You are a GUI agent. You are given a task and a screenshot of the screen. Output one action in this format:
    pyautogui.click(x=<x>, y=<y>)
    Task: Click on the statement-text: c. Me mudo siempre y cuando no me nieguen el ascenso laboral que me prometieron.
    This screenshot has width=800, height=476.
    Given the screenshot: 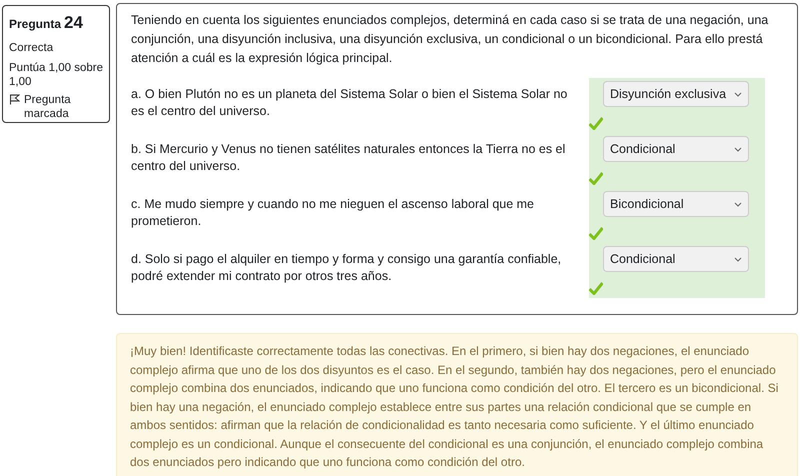 What is the action you would take?
    pyautogui.click(x=333, y=213)
    